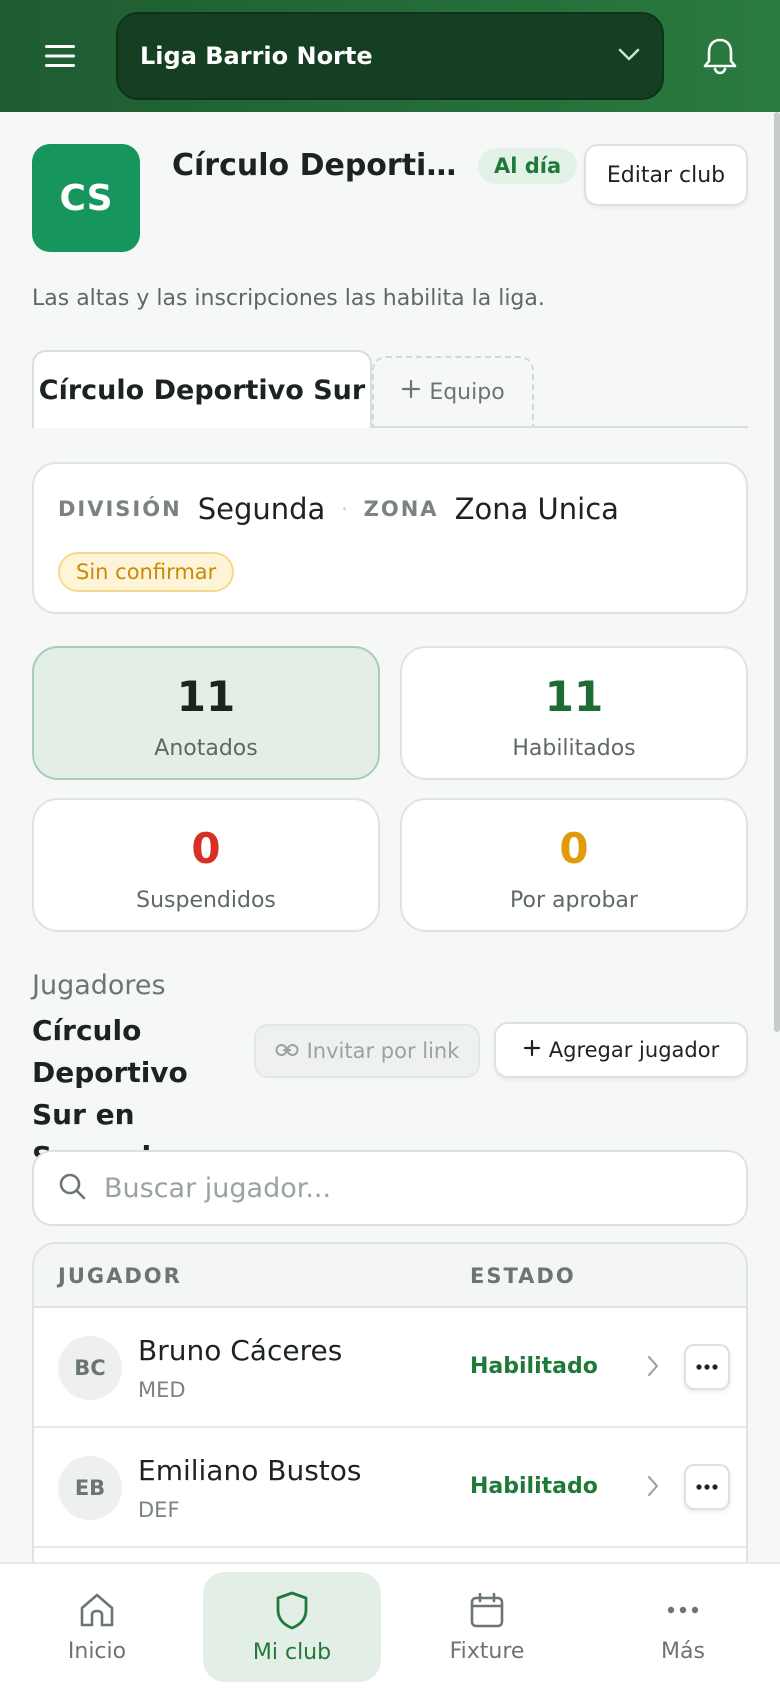 The image size is (780, 1688). Describe the element at coordinates (90, 1488) in the screenshot. I see `avatar: EB` at that location.